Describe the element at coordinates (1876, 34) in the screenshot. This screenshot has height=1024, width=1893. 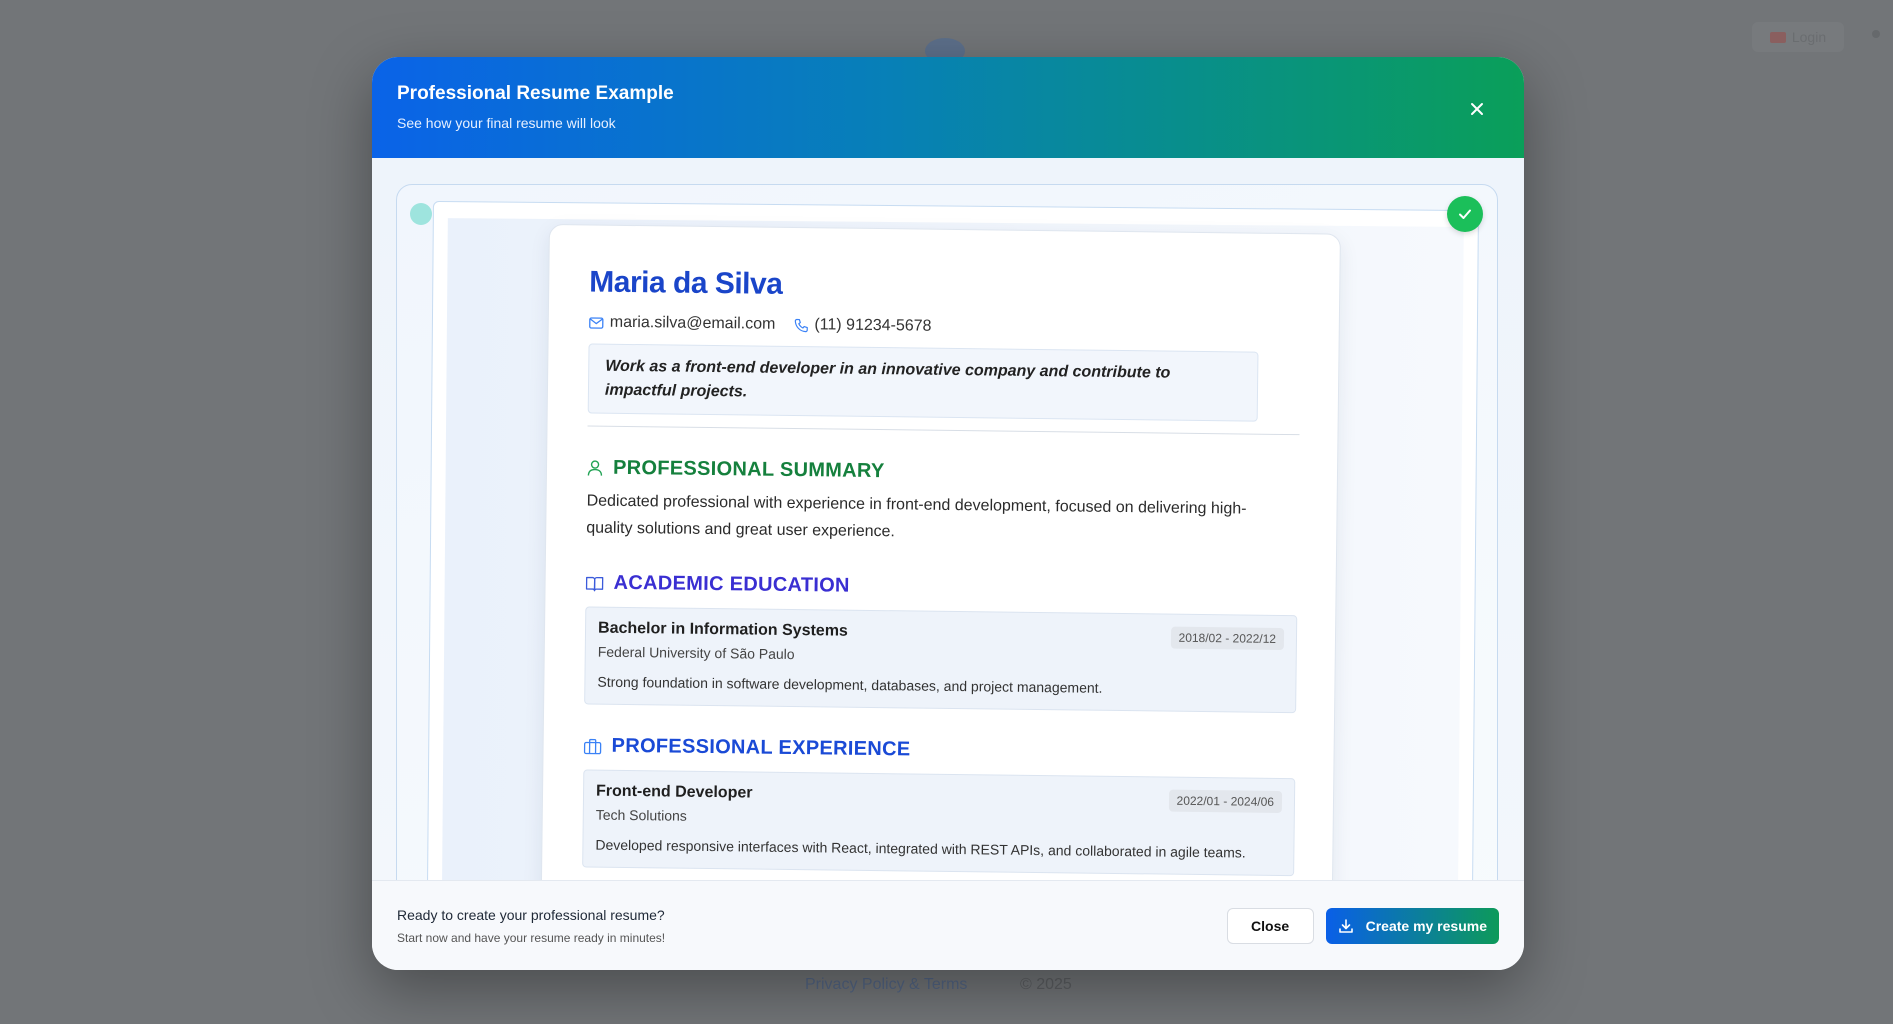
I see `background-menu-dot` at that location.